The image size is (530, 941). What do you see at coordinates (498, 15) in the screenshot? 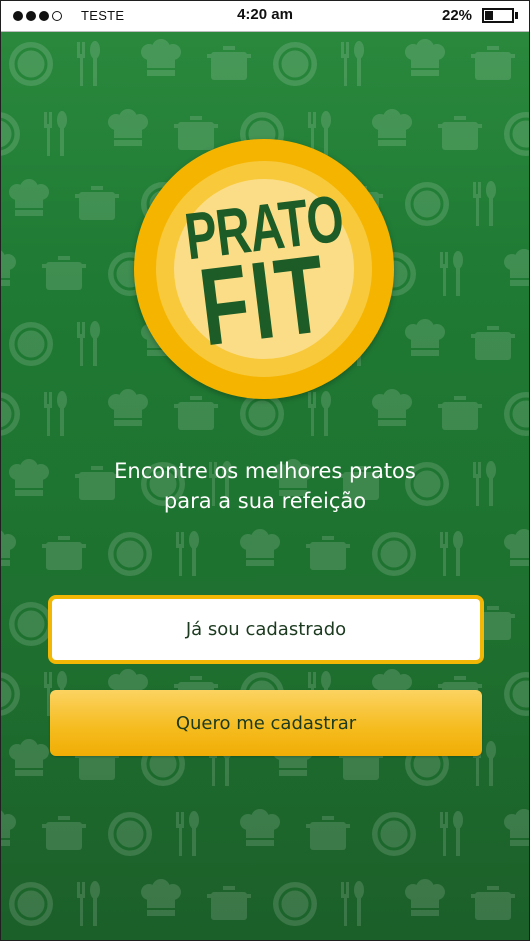
I see `battery-icon` at bounding box center [498, 15].